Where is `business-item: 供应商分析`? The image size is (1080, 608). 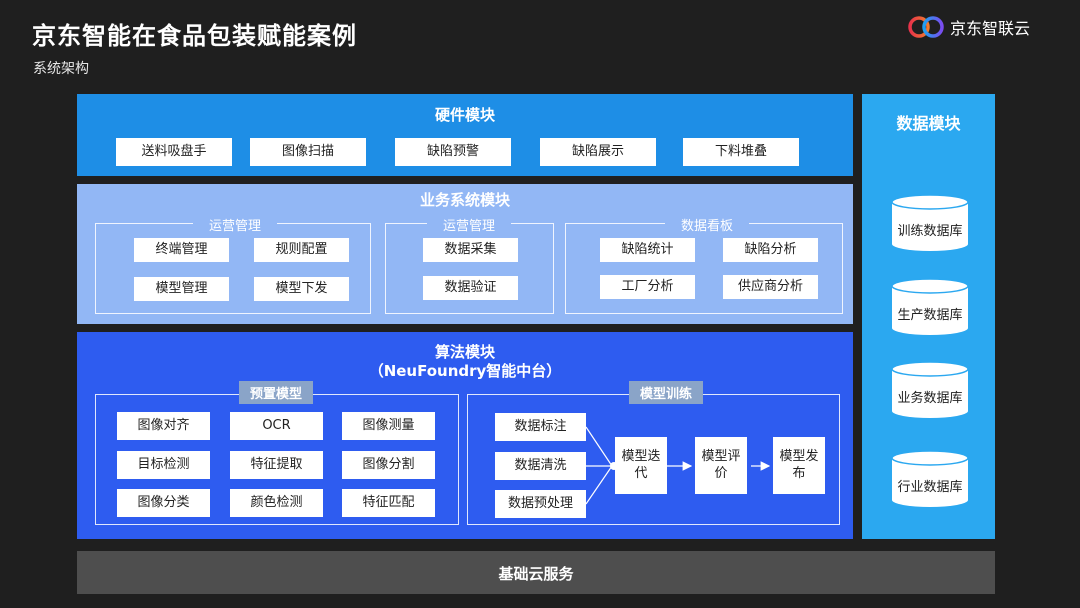
business-item: 供应商分析 is located at coordinates (770, 287).